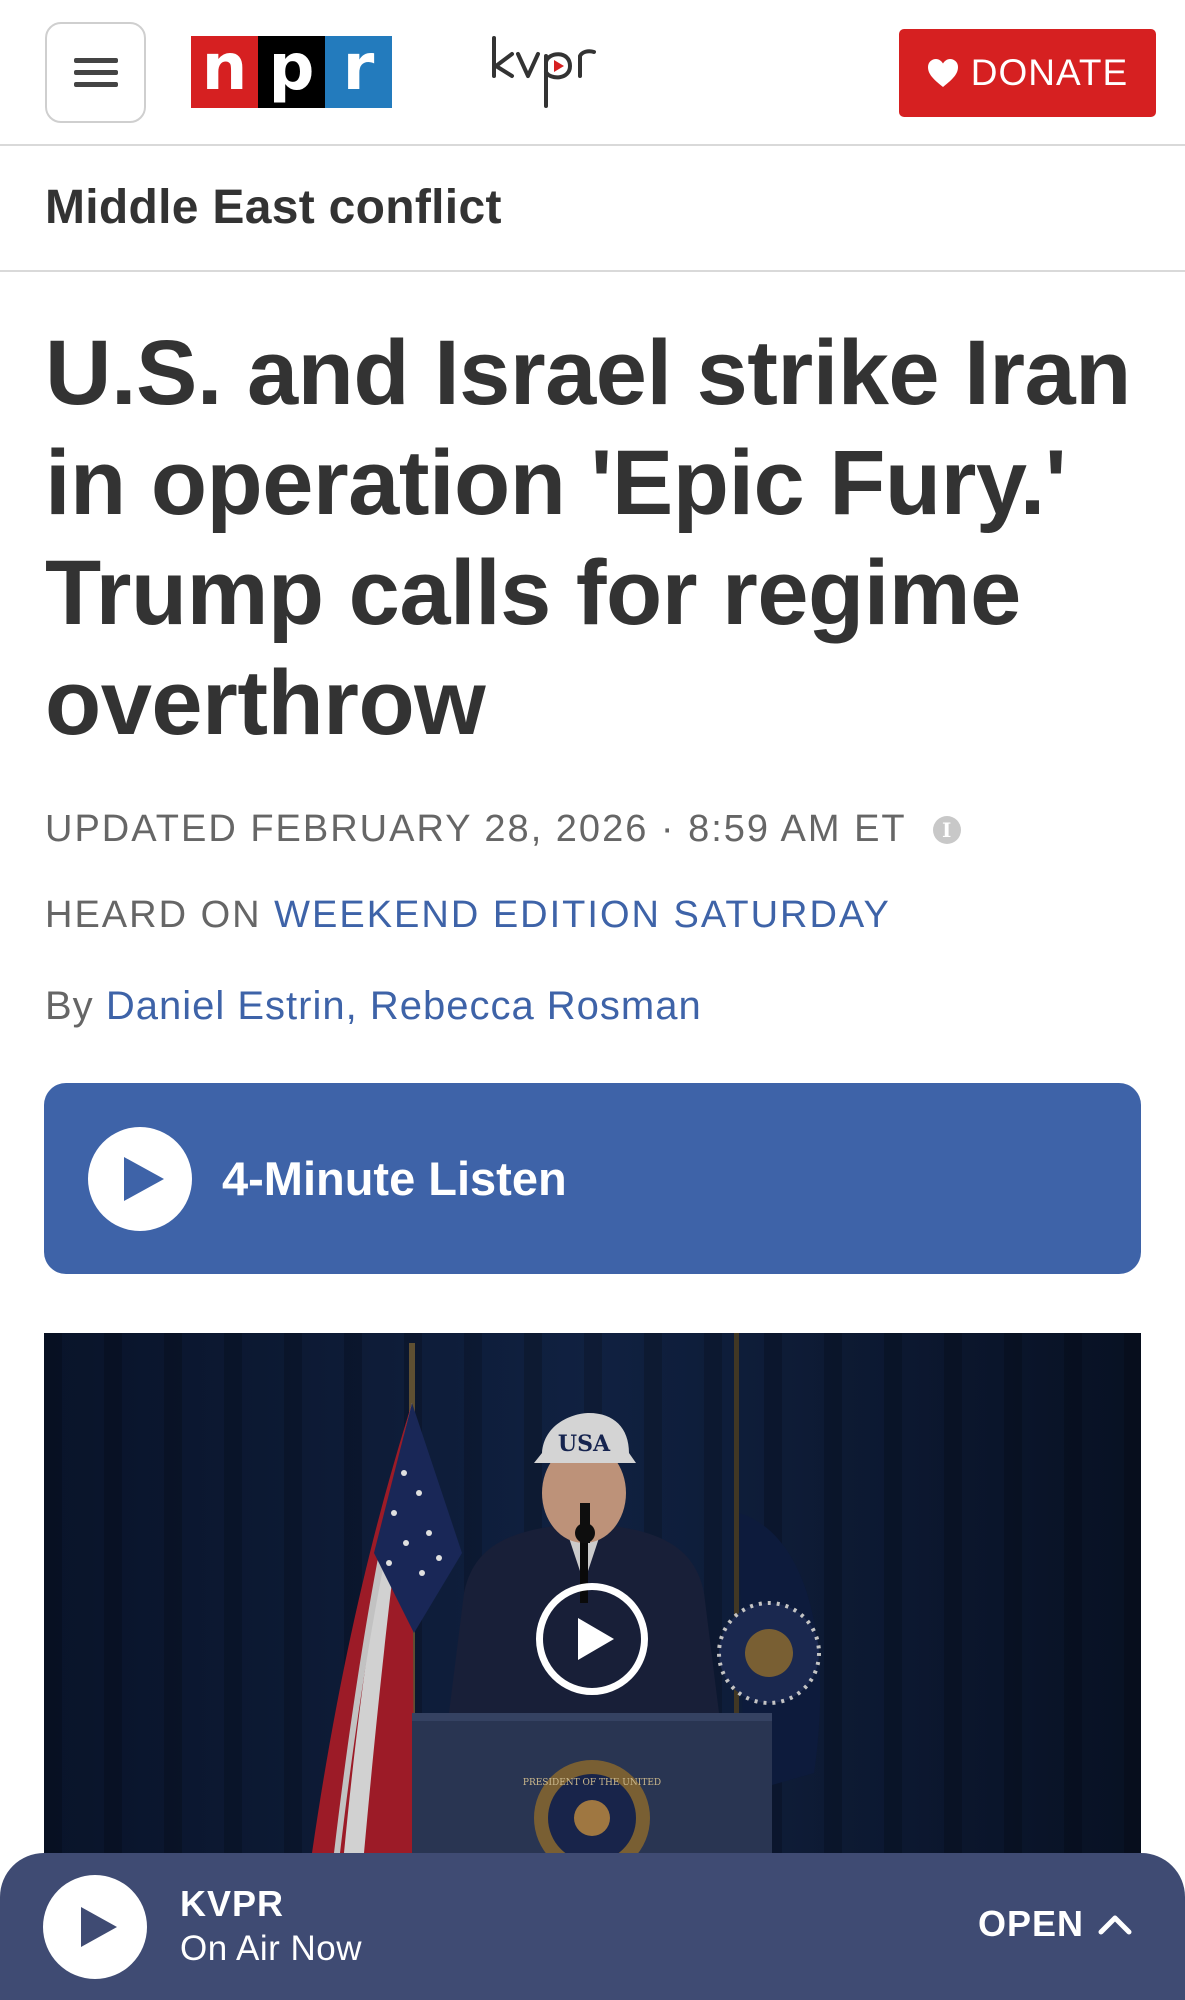  What do you see at coordinates (545, 70) in the screenshot?
I see `kvpr-logo` at bounding box center [545, 70].